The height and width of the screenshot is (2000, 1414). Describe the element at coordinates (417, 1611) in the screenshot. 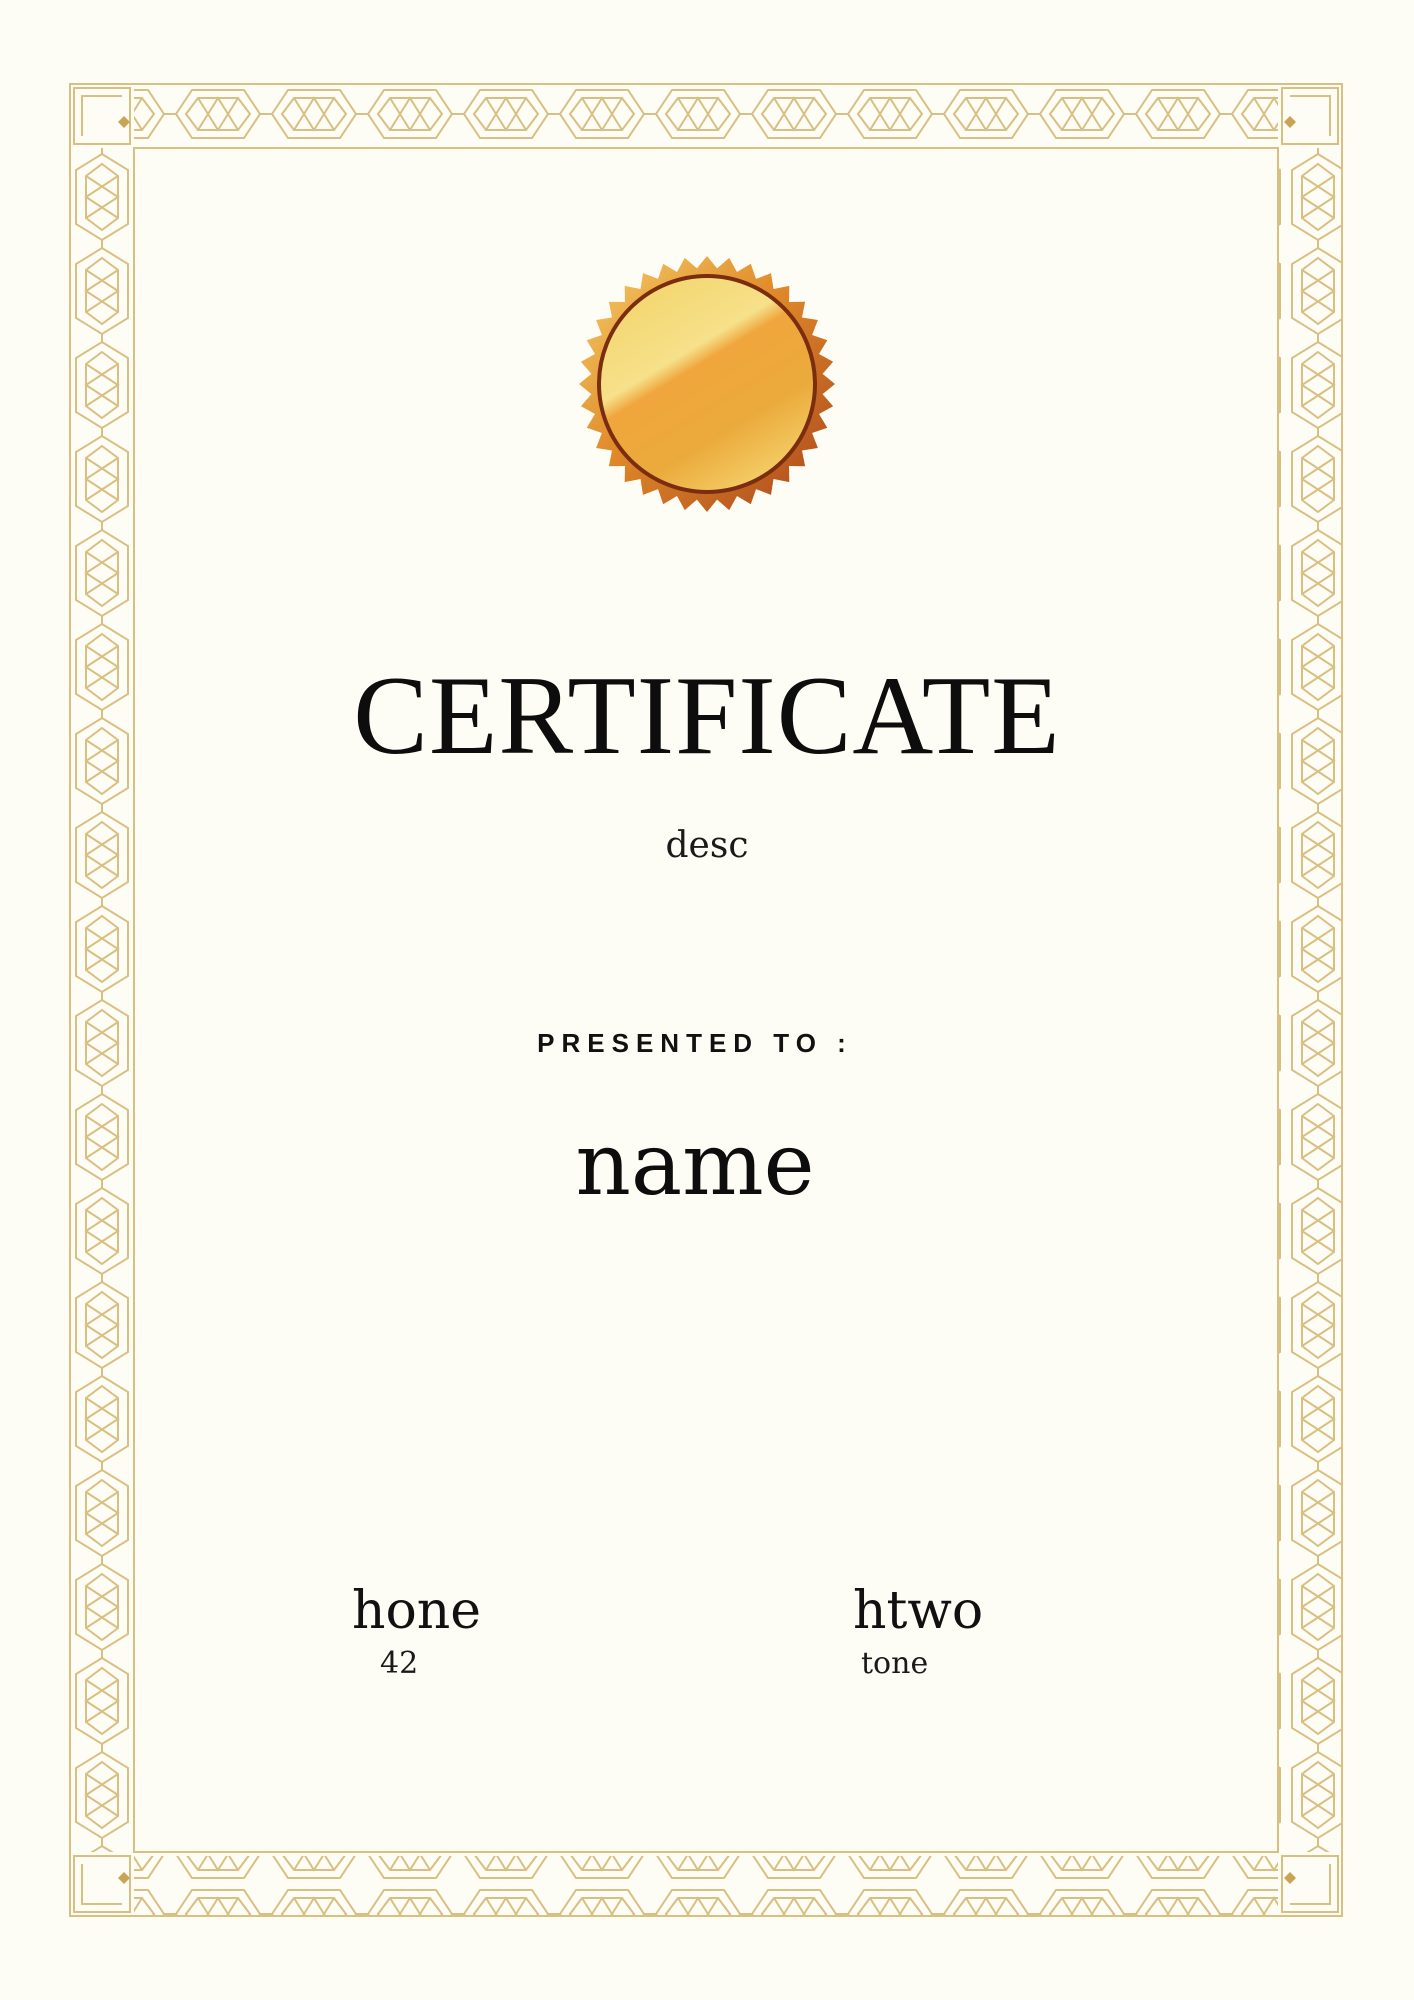

I see `signature-left-heading: hone` at that location.